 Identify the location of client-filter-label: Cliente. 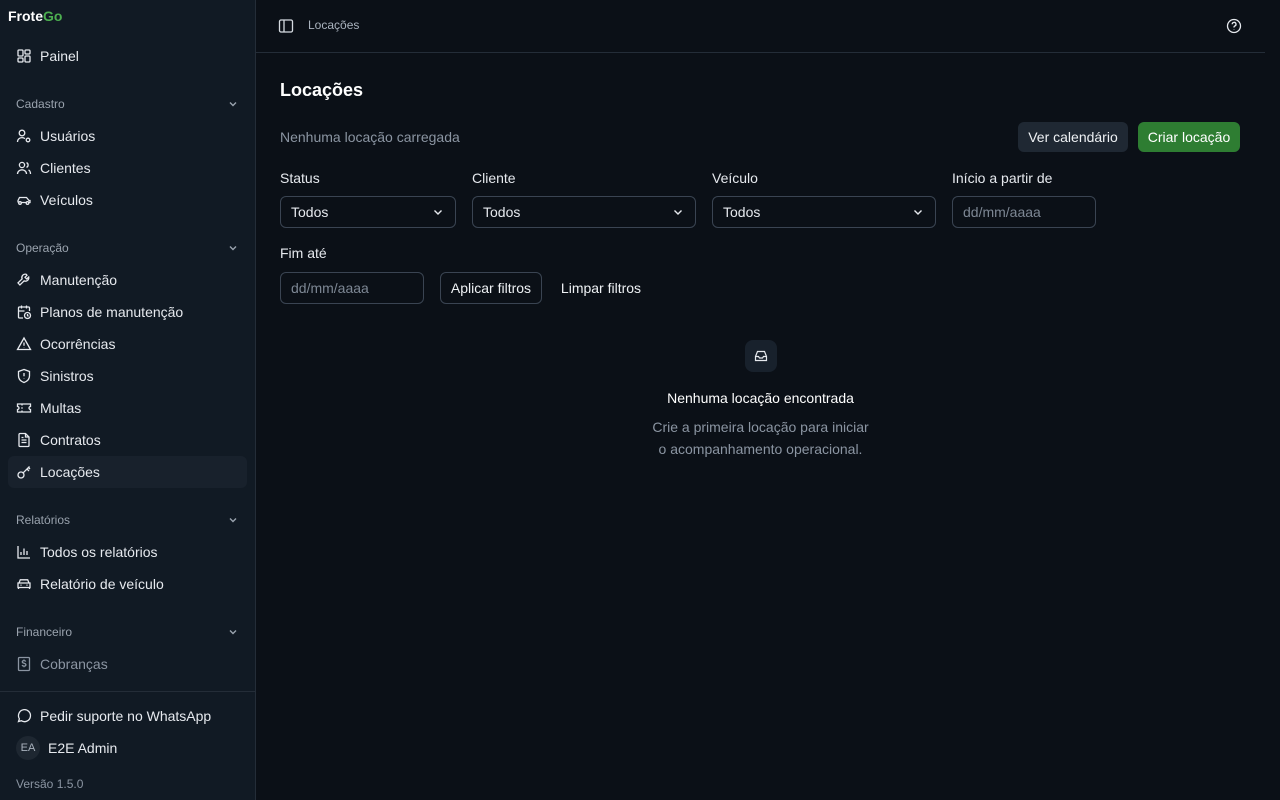
(494, 178).